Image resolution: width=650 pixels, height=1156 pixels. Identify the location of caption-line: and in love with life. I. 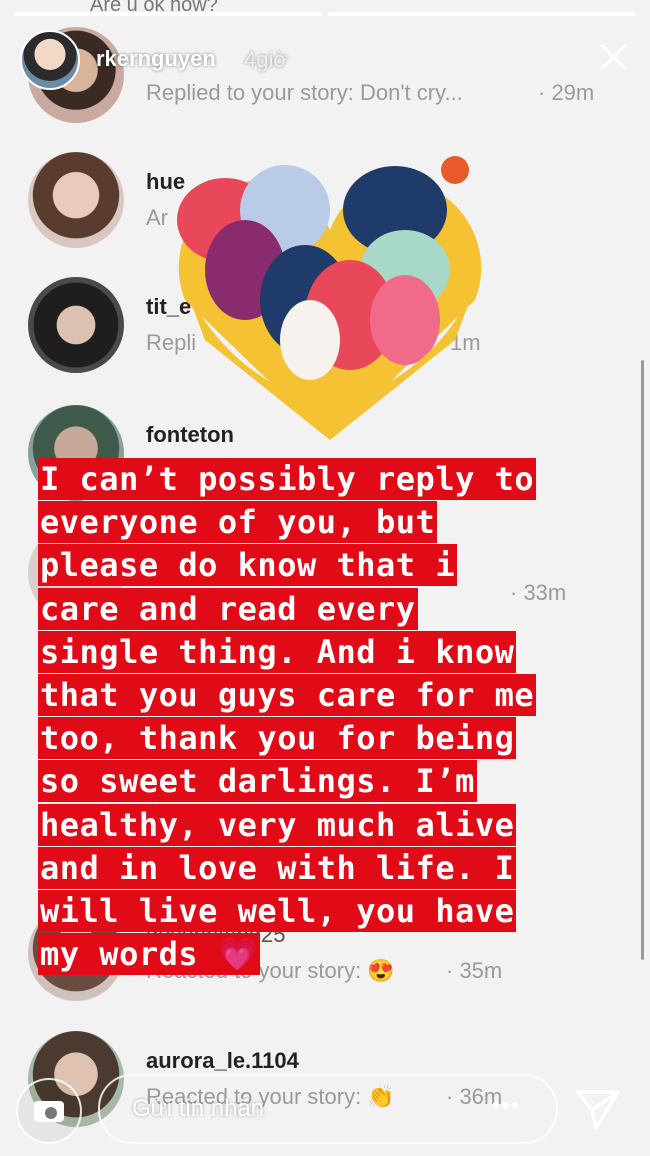
(277, 867).